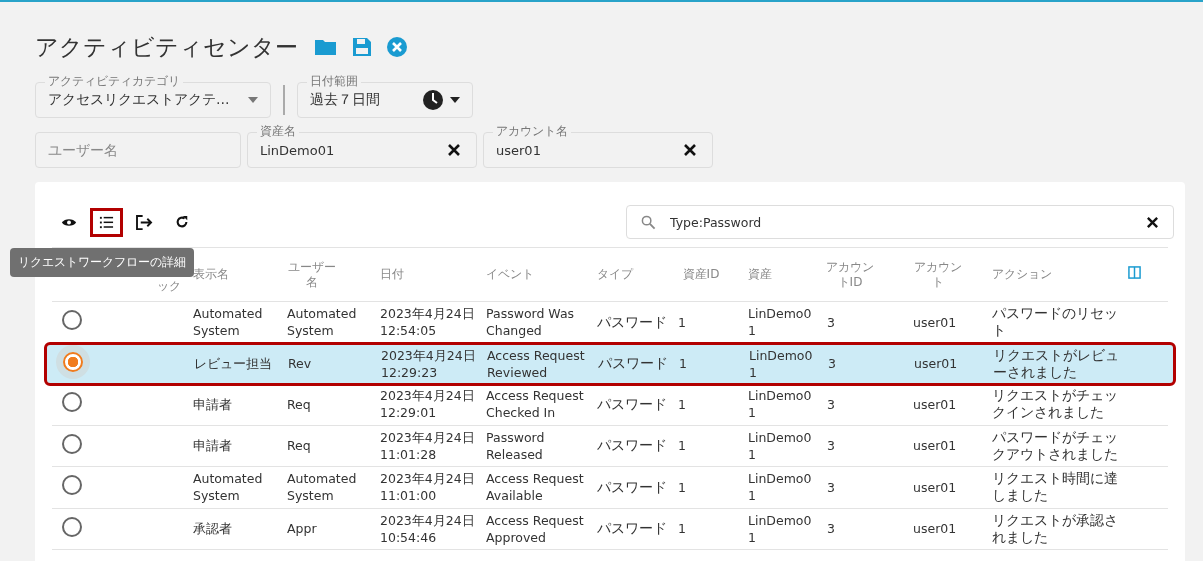 This screenshot has width=1203, height=561. What do you see at coordinates (850, 274) in the screenshot?
I see `column-header: アカウントID` at bounding box center [850, 274].